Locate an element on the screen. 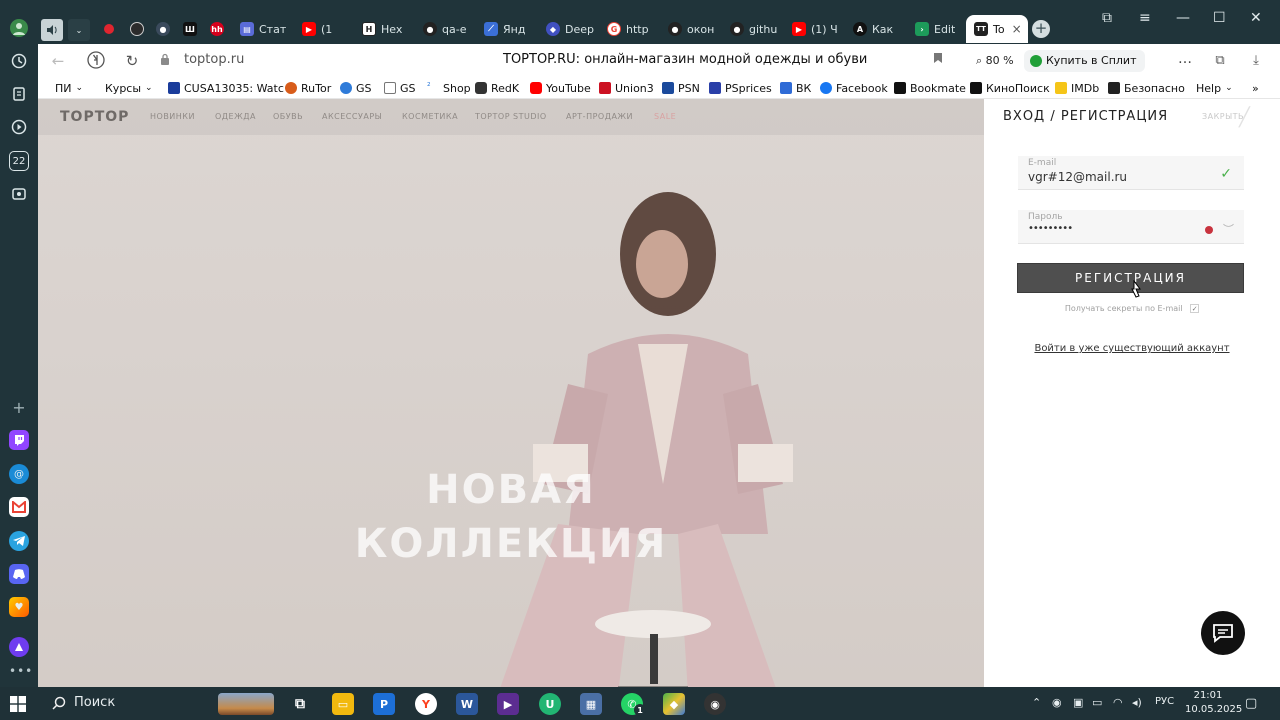 This screenshot has height=720, width=1280. pycharm-icon: ◆ is located at coordinates (674, 704).